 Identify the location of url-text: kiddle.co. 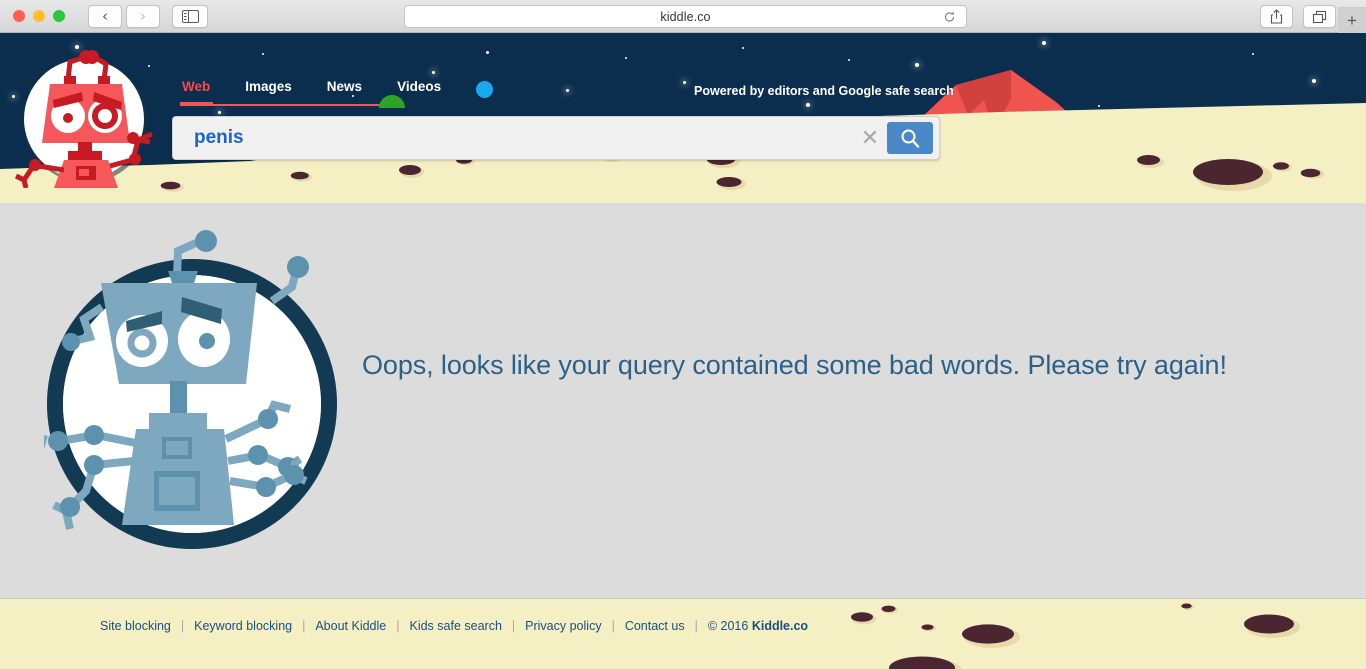
(685, 16).